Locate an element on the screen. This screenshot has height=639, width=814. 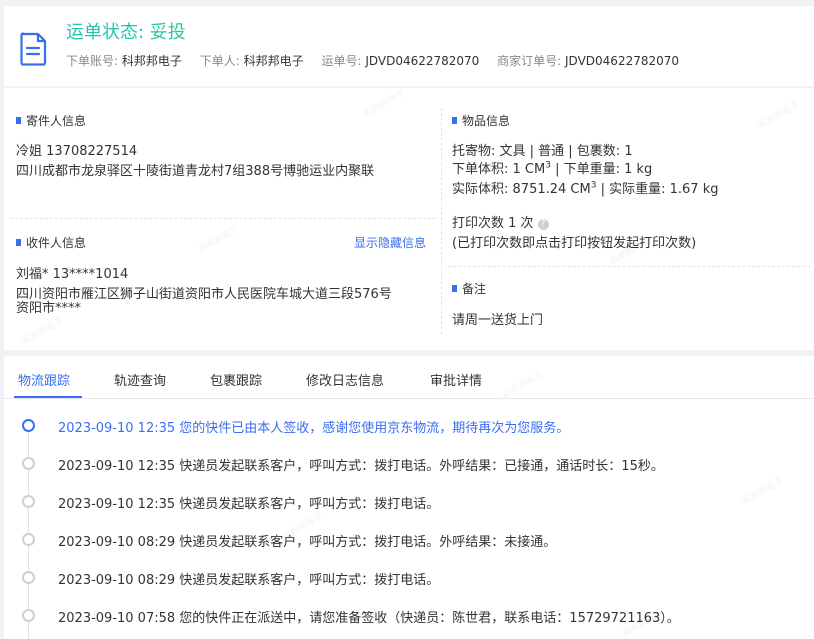
print-count: 打印次数 1 次? is located at coordinates (500, 221).